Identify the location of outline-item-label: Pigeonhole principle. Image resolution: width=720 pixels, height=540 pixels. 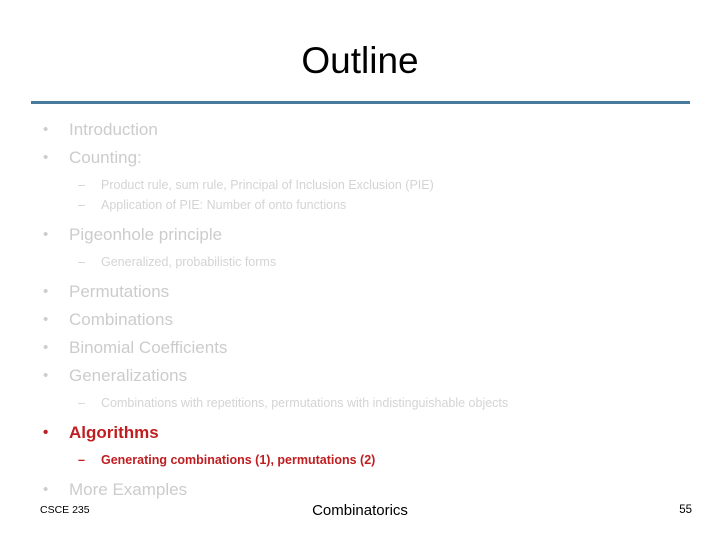
(146, 234).